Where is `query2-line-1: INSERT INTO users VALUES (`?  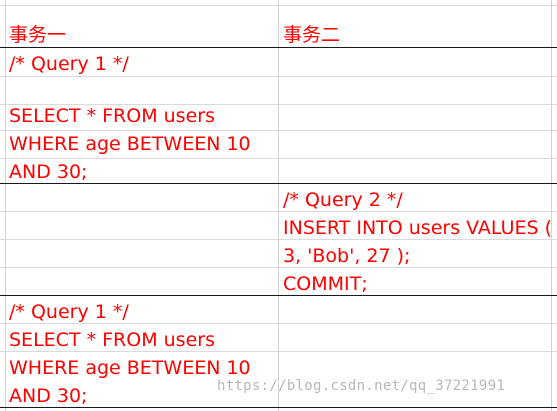
query2-line-1: INSERT INTO users VALUES ( is located at coordinates (417, 228).